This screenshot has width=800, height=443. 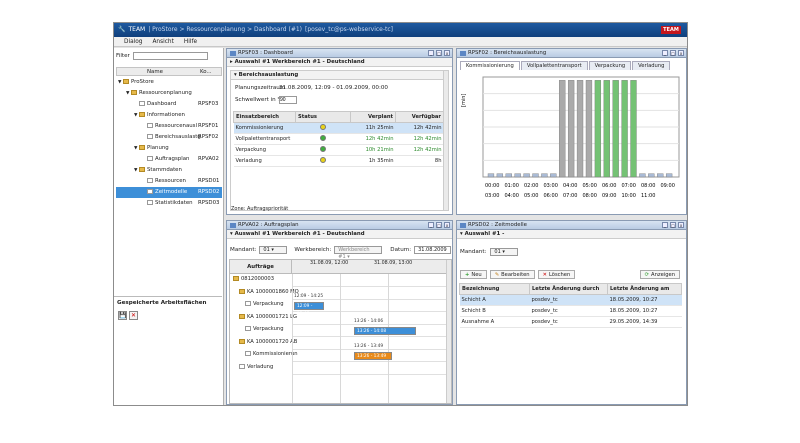 I want to click on plus-icon: +, so click(x=467, y=274).